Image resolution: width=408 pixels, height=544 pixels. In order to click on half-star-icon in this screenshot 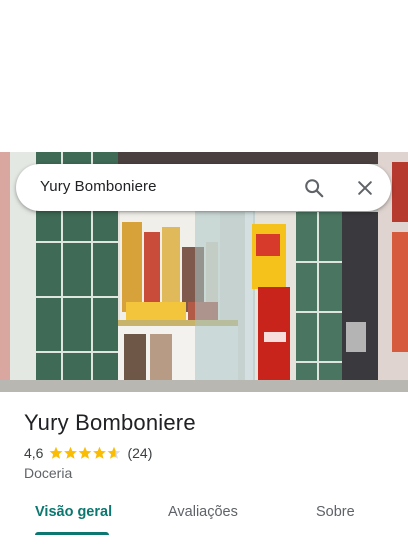, I will do `click(114, 452)`.